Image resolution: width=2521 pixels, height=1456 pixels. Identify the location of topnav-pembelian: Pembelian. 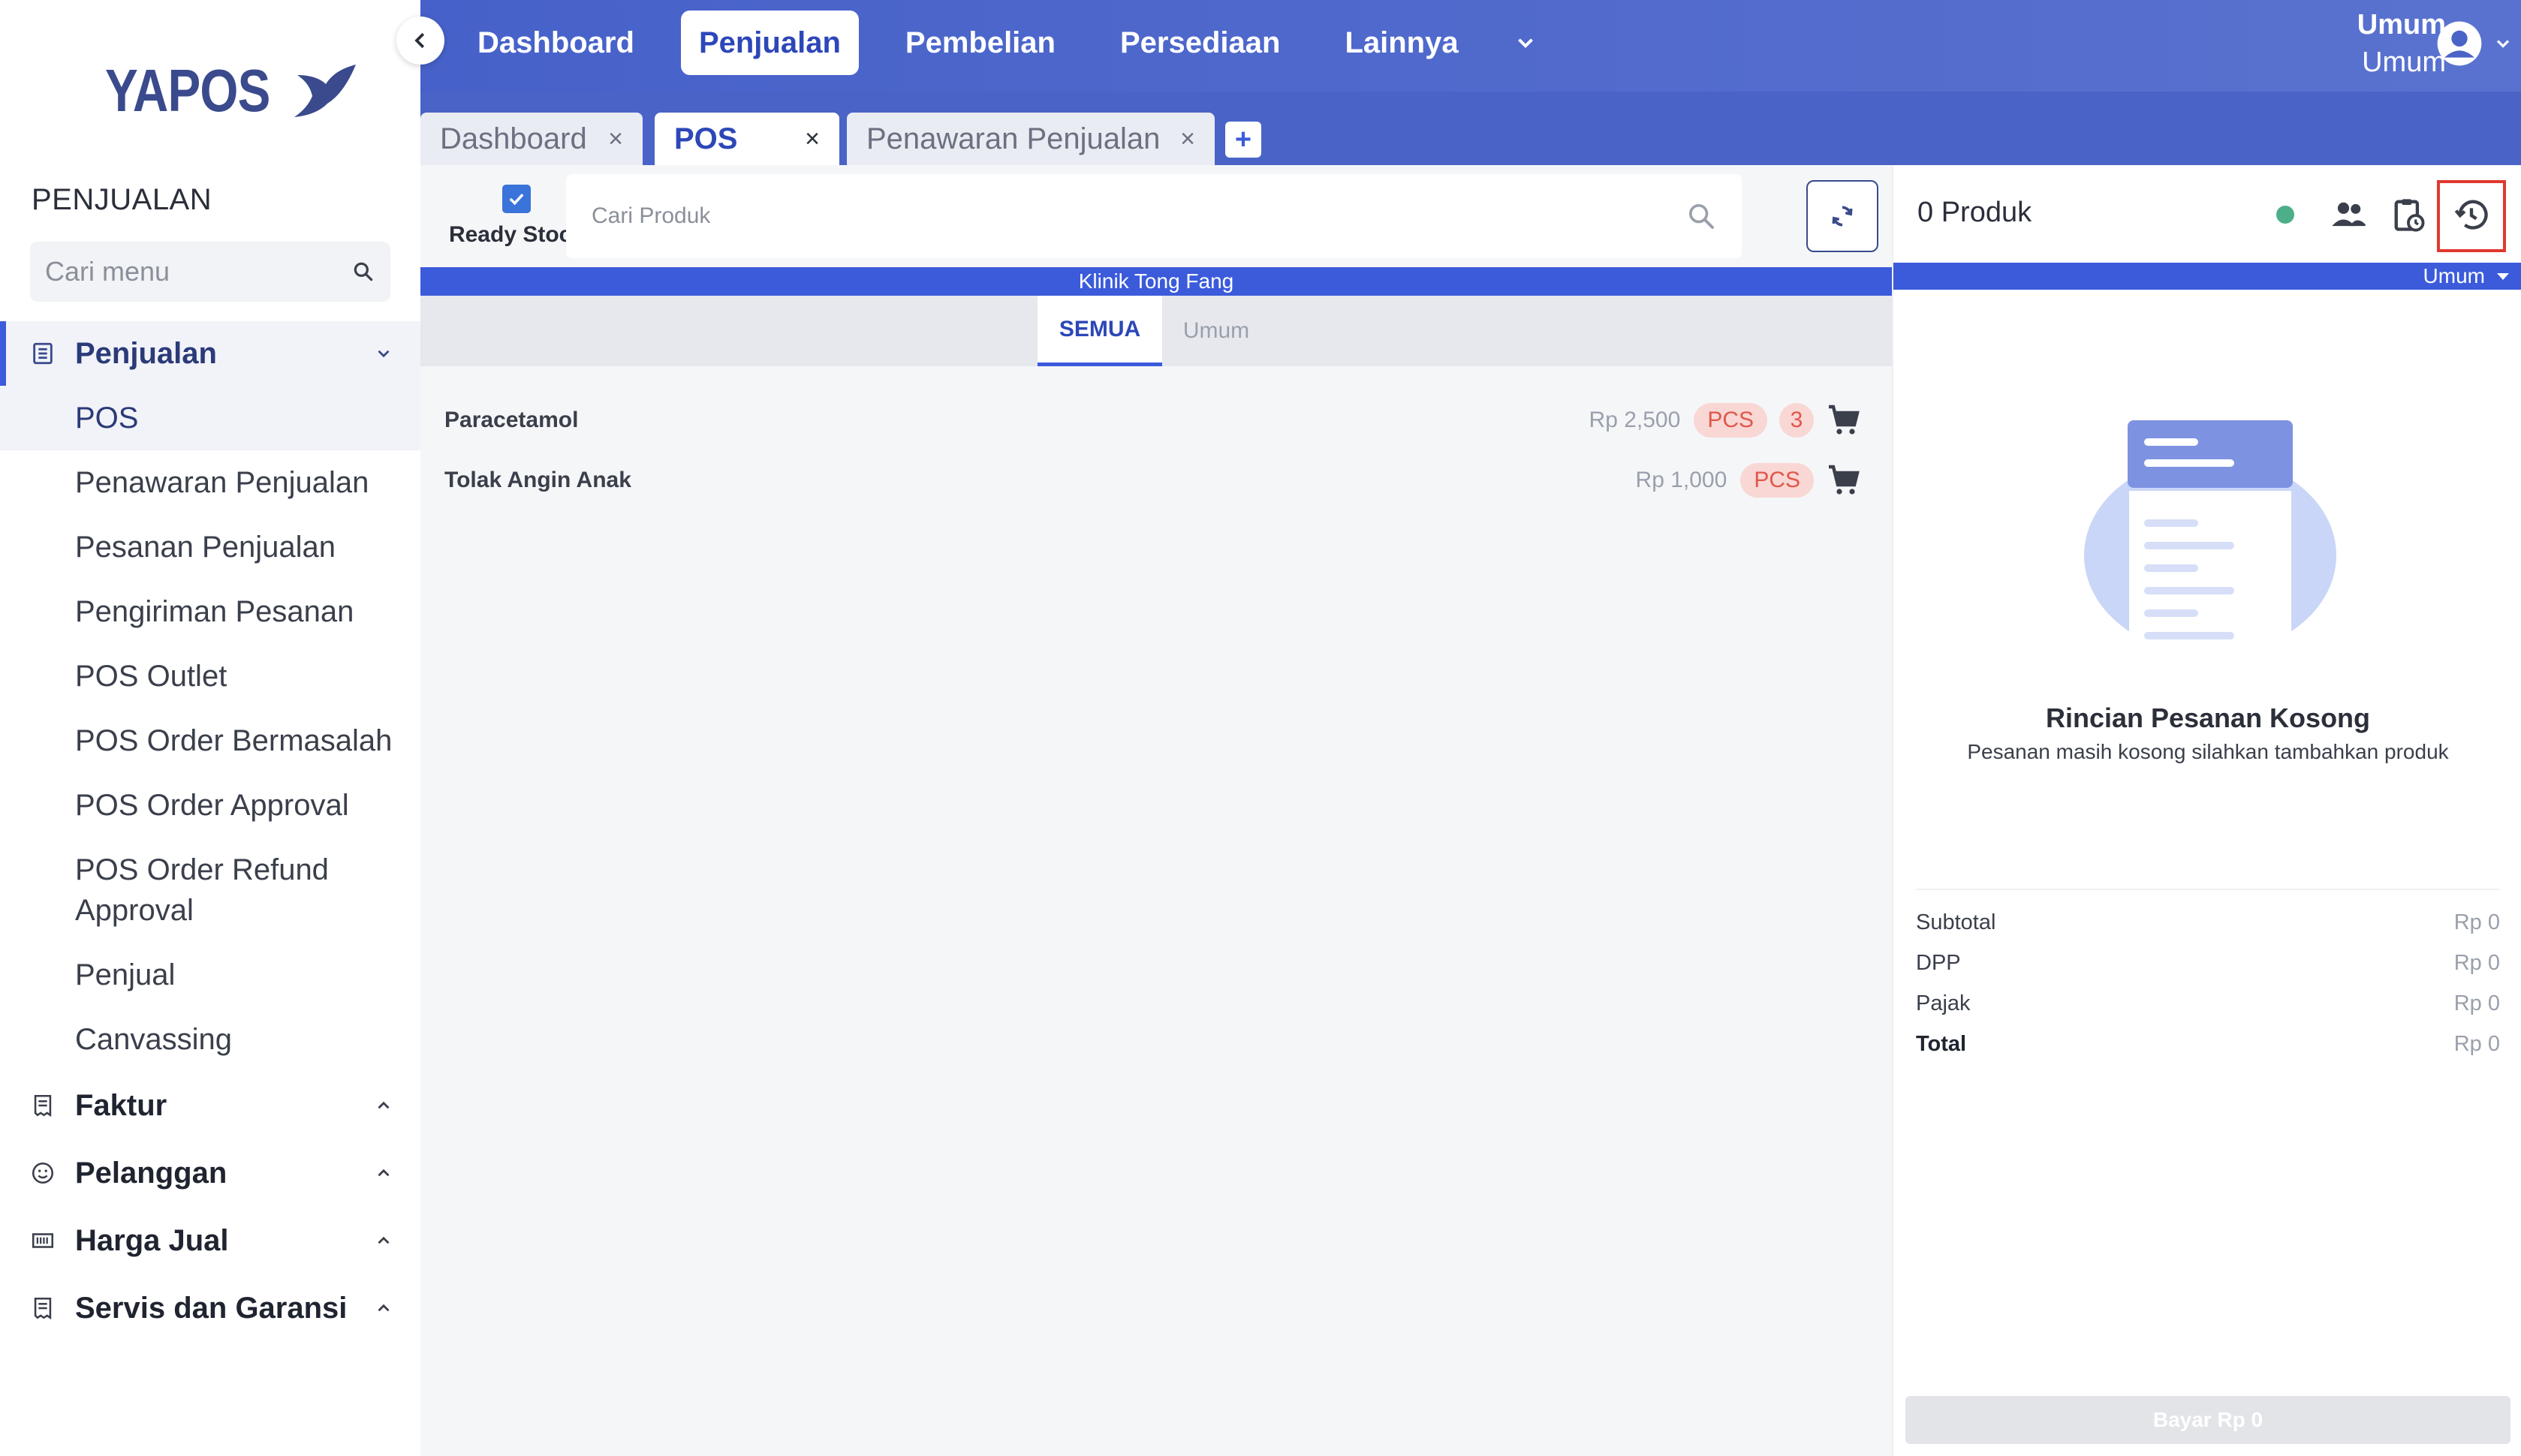
(981, 43).